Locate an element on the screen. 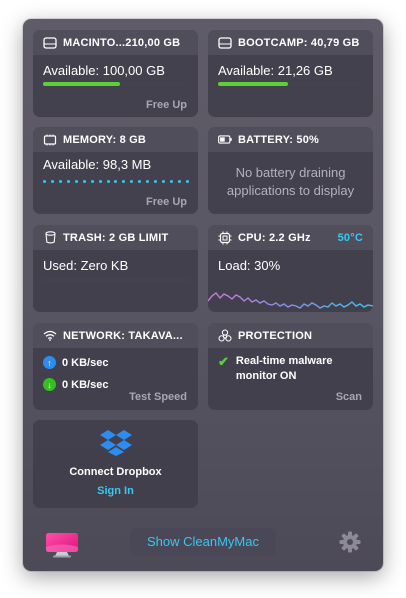 This screenshot has height=598, width=406. cpu-load-graph is located at coordinates (290, 300).